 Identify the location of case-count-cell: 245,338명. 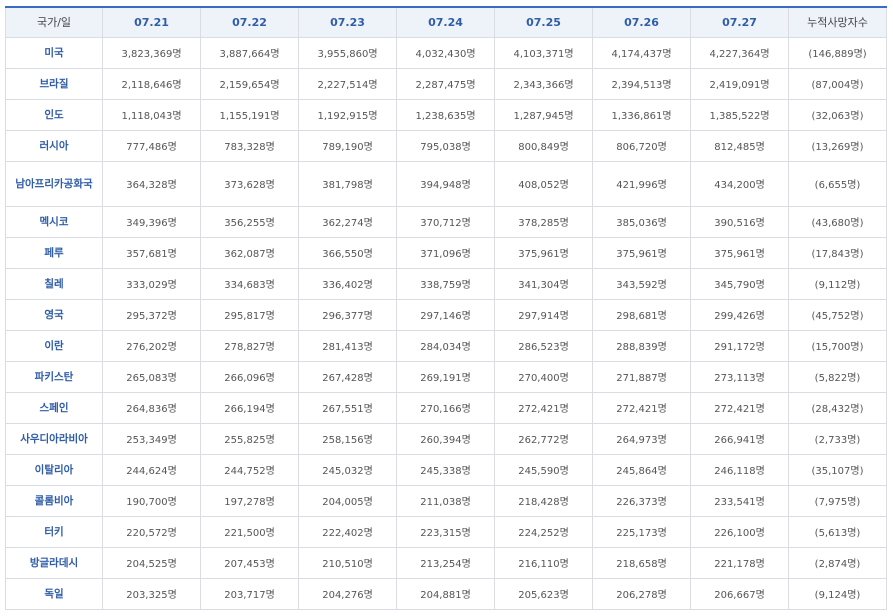
(445, 469).